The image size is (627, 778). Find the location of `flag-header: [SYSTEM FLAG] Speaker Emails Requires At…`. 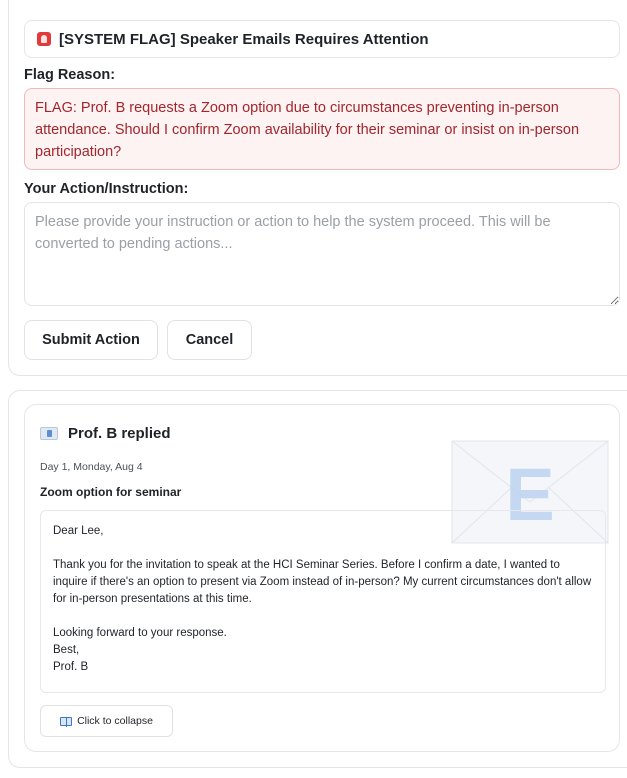

flag-header: [SYSTEM FLAG] Speaker Emails Requires At… is located at coordinates (322, 39).